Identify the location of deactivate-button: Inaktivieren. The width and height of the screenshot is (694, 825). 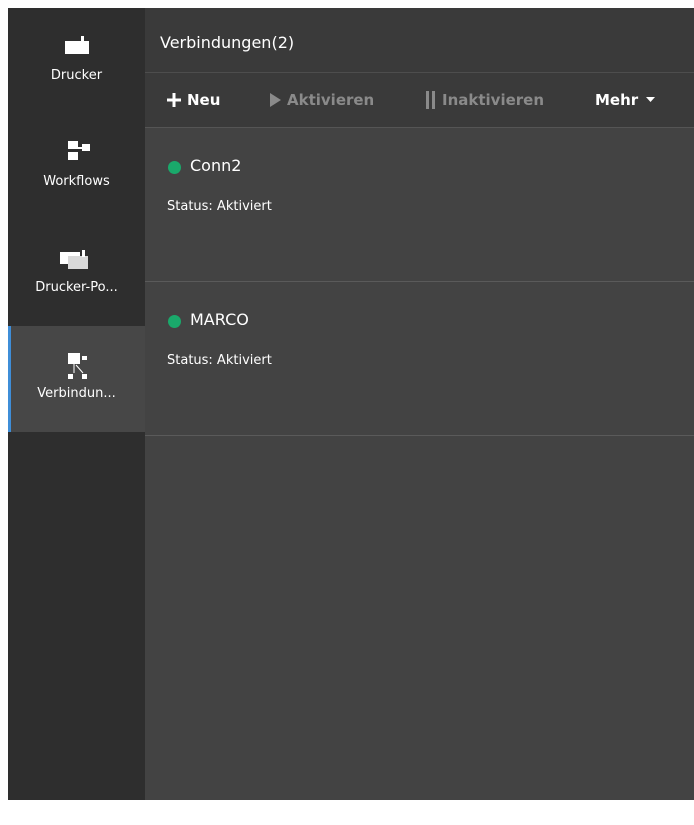
(485, 100).